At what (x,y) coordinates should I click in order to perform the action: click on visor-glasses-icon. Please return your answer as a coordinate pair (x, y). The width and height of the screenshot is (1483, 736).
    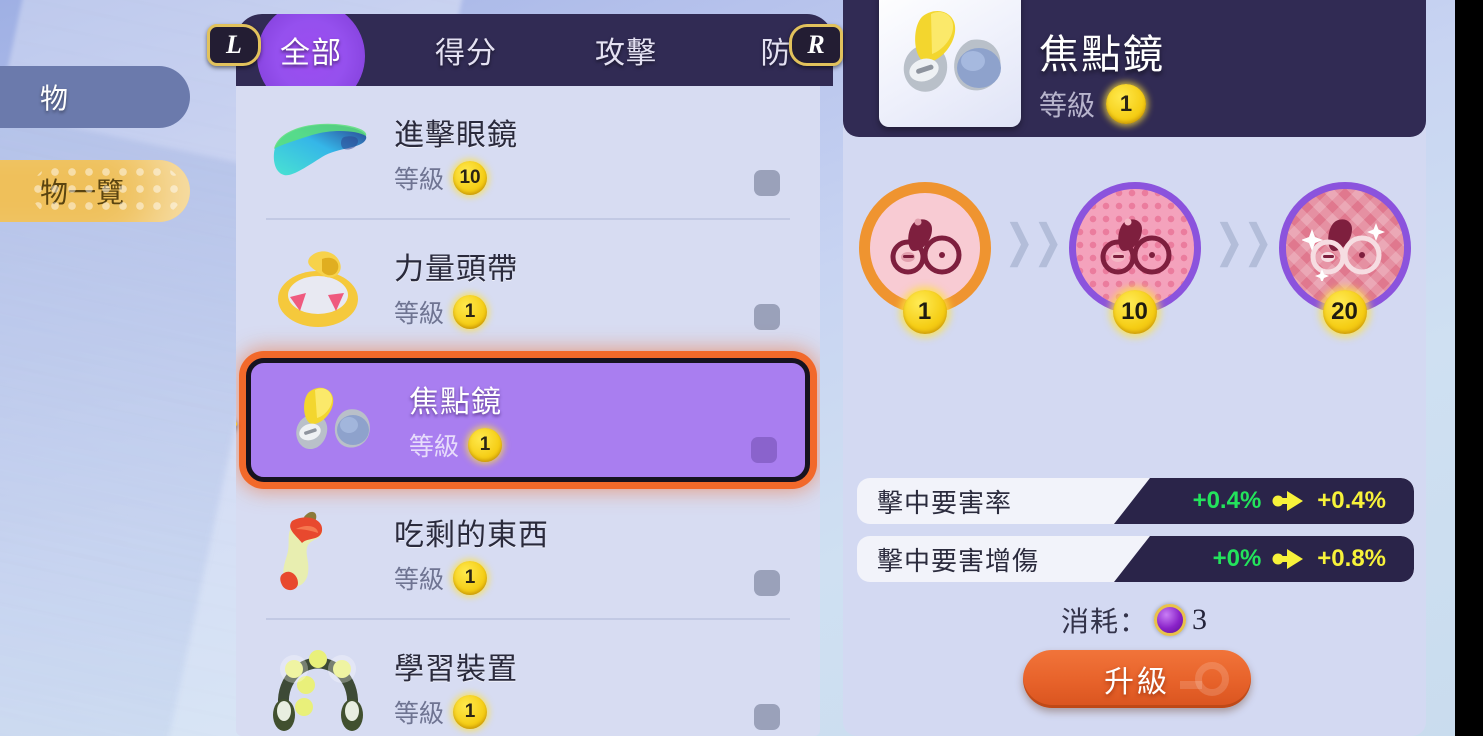
    Looking at the image, I should click on (319, 153).